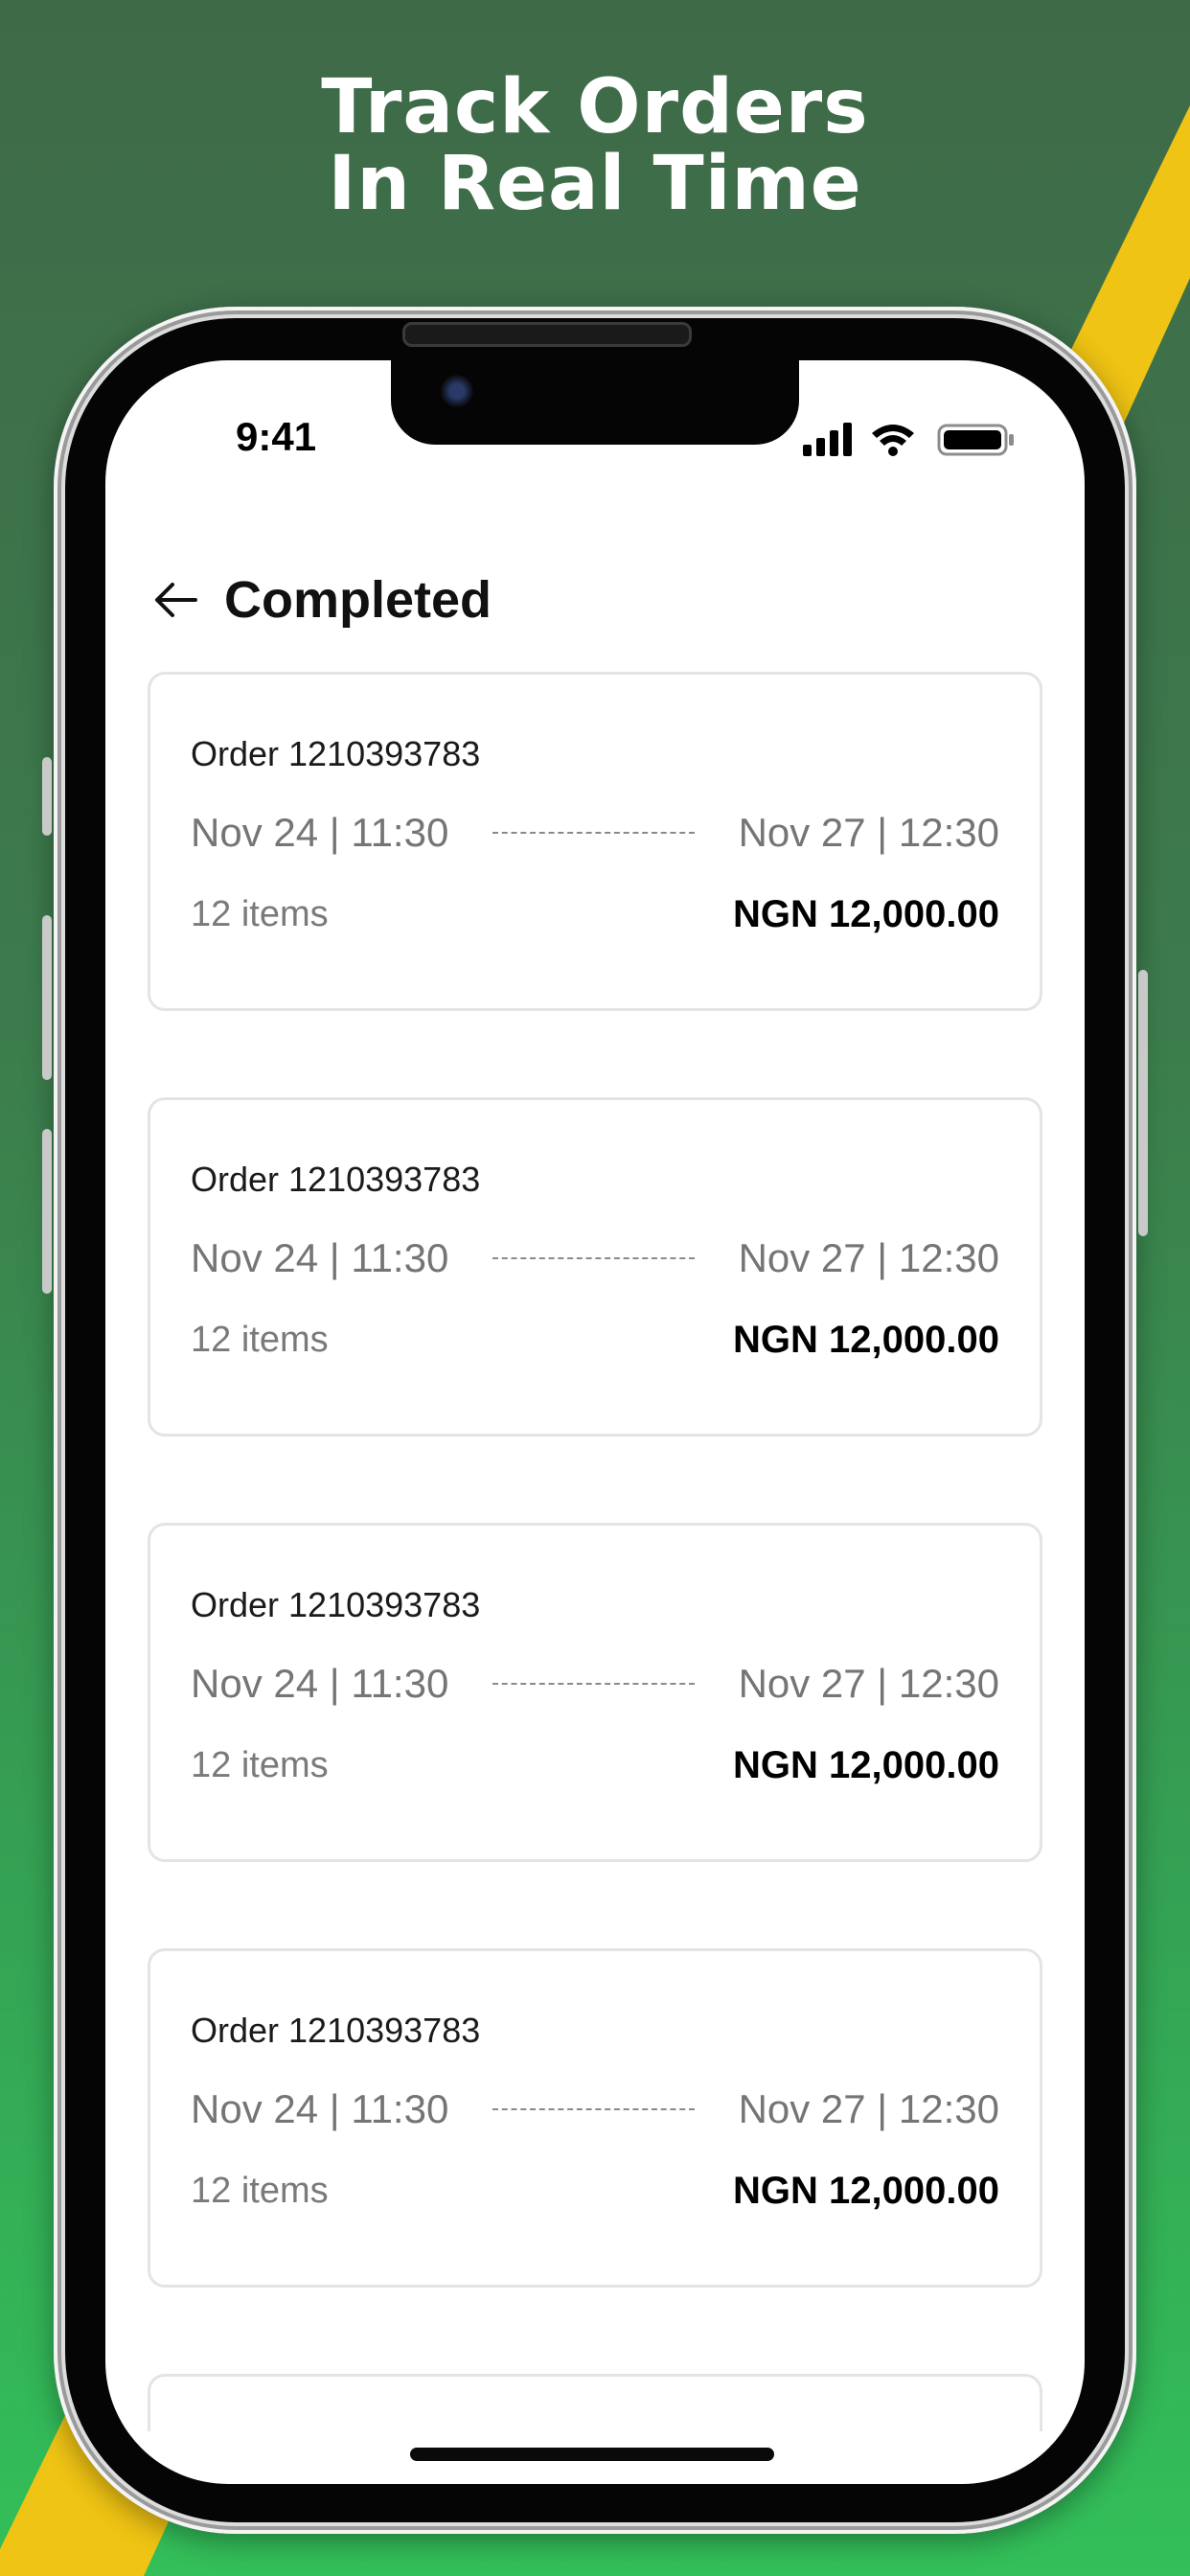 The width and height of the screenshot is (1190, 2576). I want to click on wifi-icon, so click(893, 440).